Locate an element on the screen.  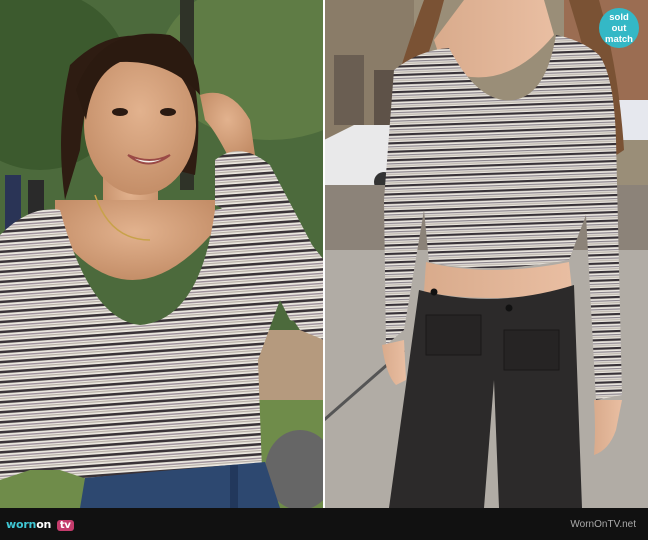
logo-on: on is located at coordinates (44, 524).